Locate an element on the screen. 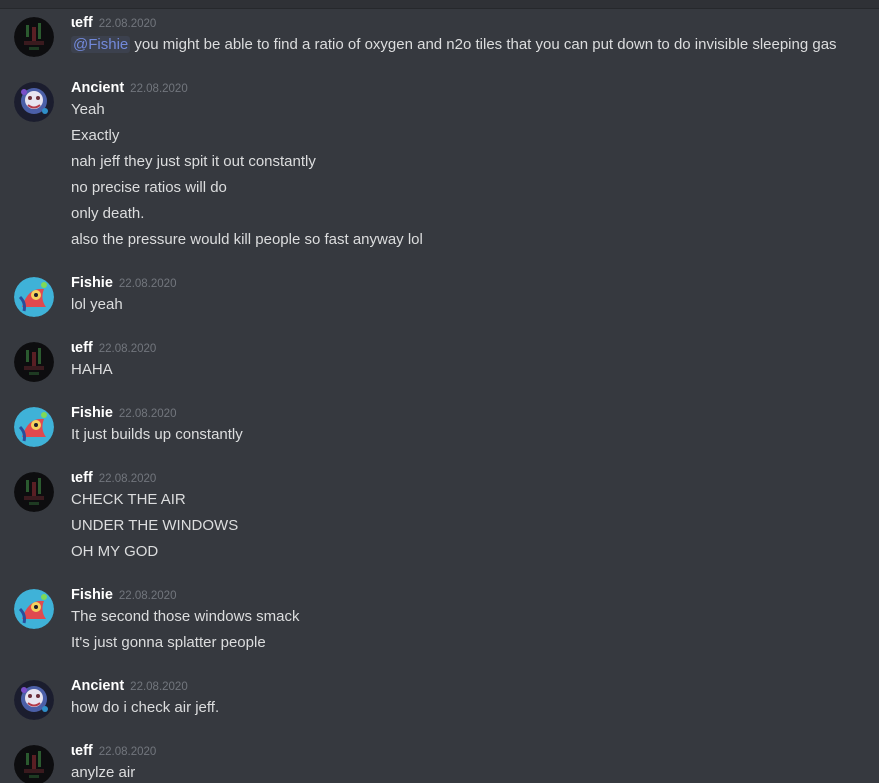  message-text: The second those windows smack is located at coordinates (185, 616).